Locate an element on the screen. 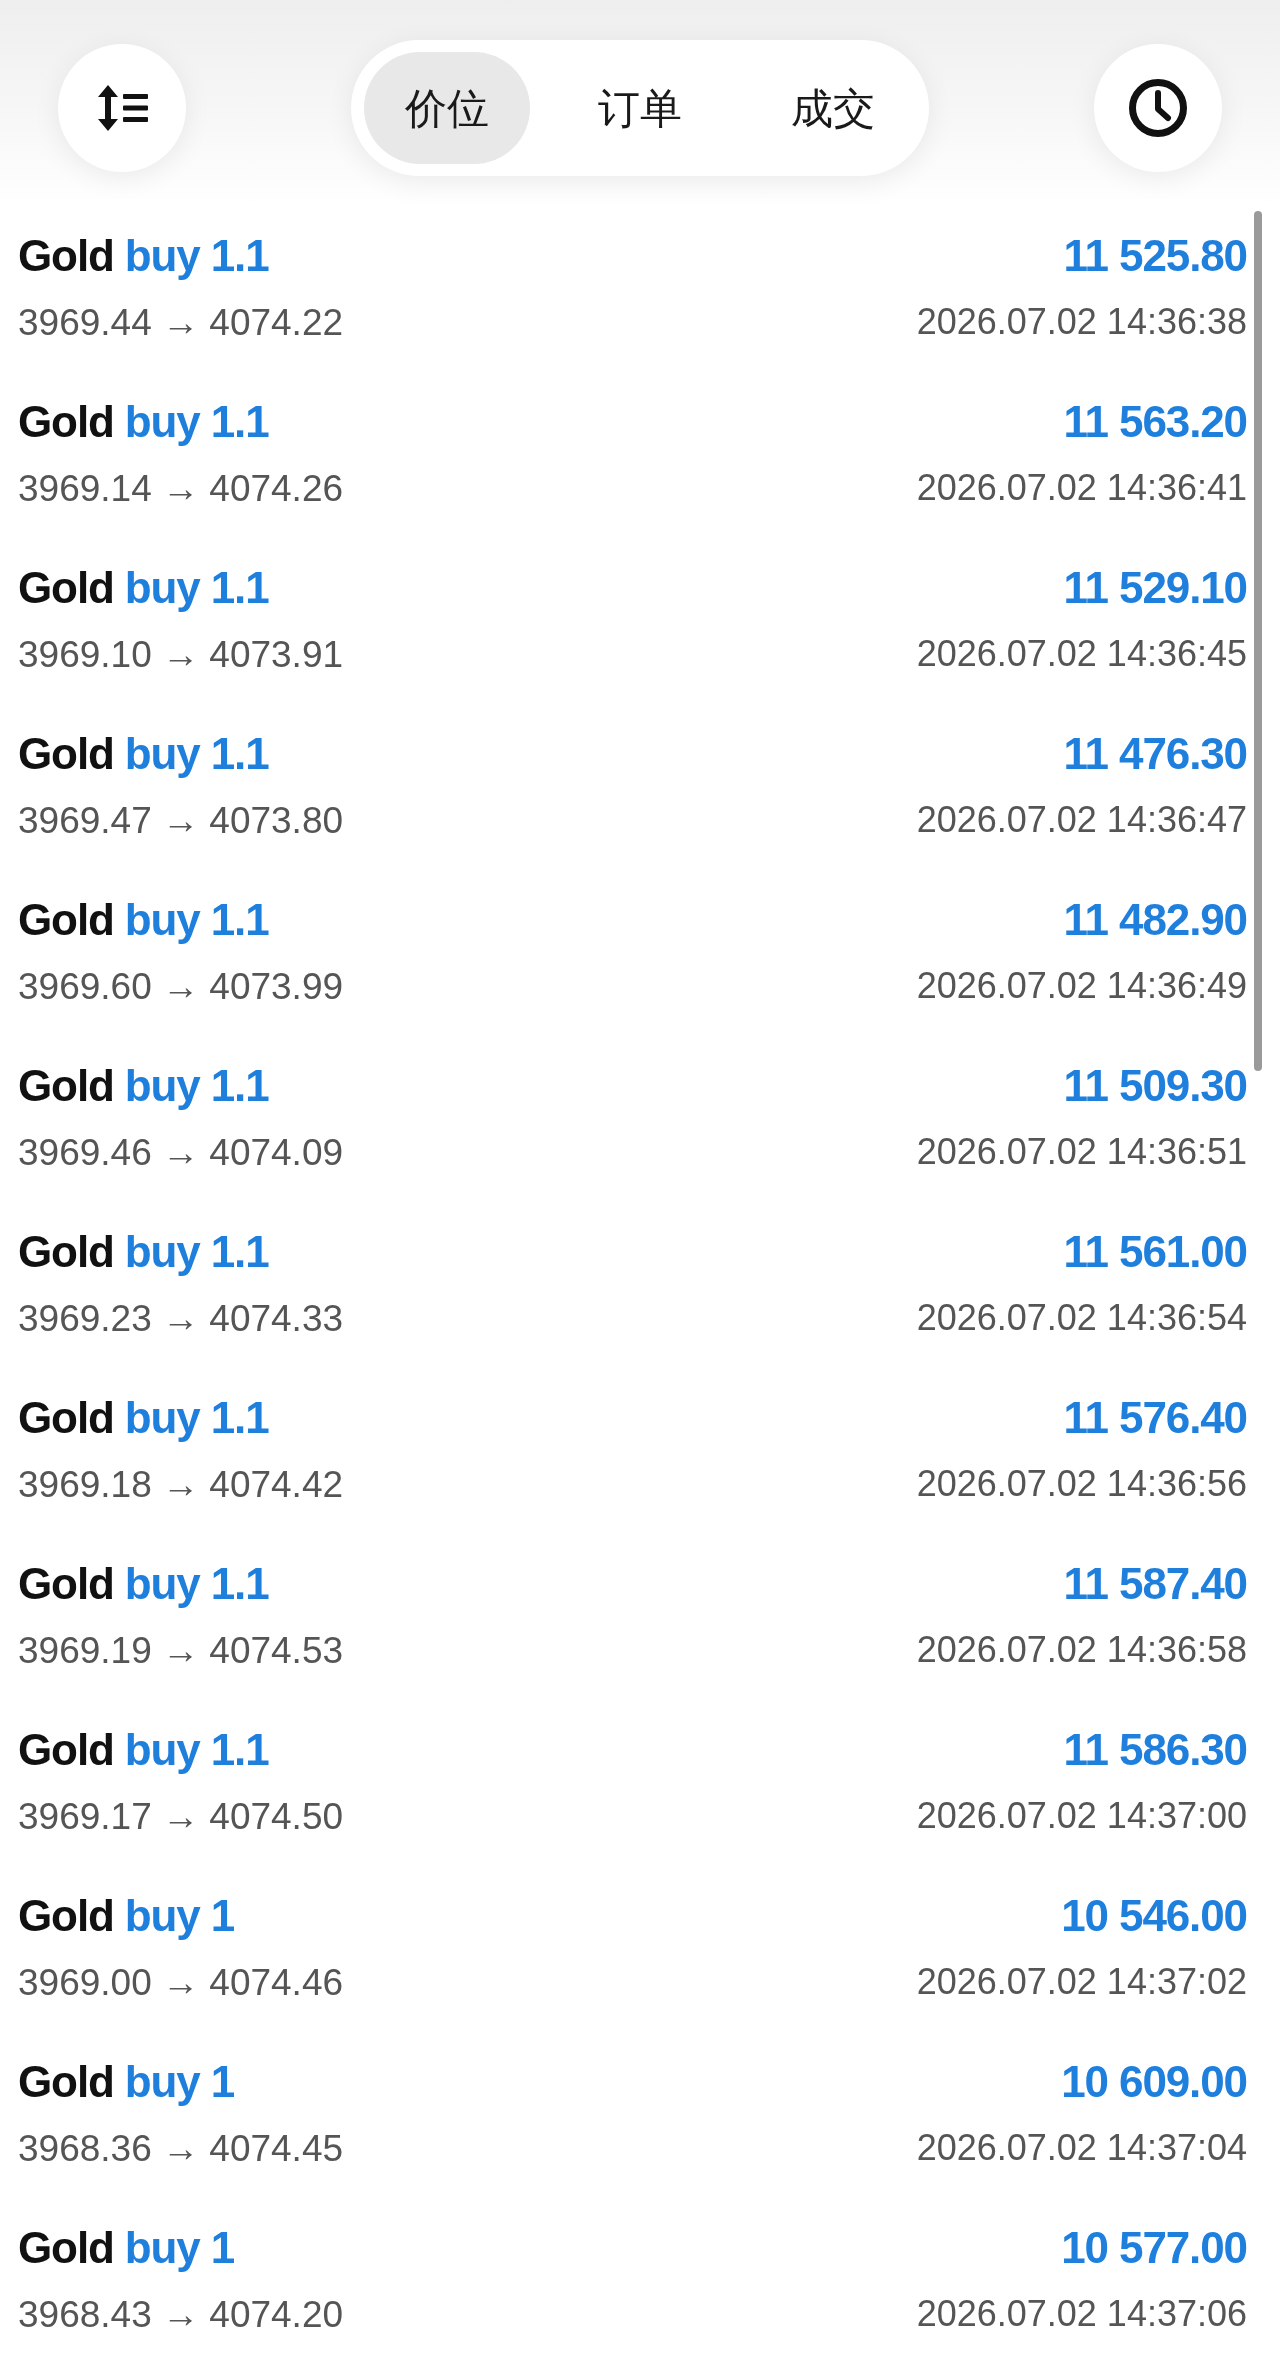  price-range: 3969.44 → 4074.22 is located at coordinates (181, 322).